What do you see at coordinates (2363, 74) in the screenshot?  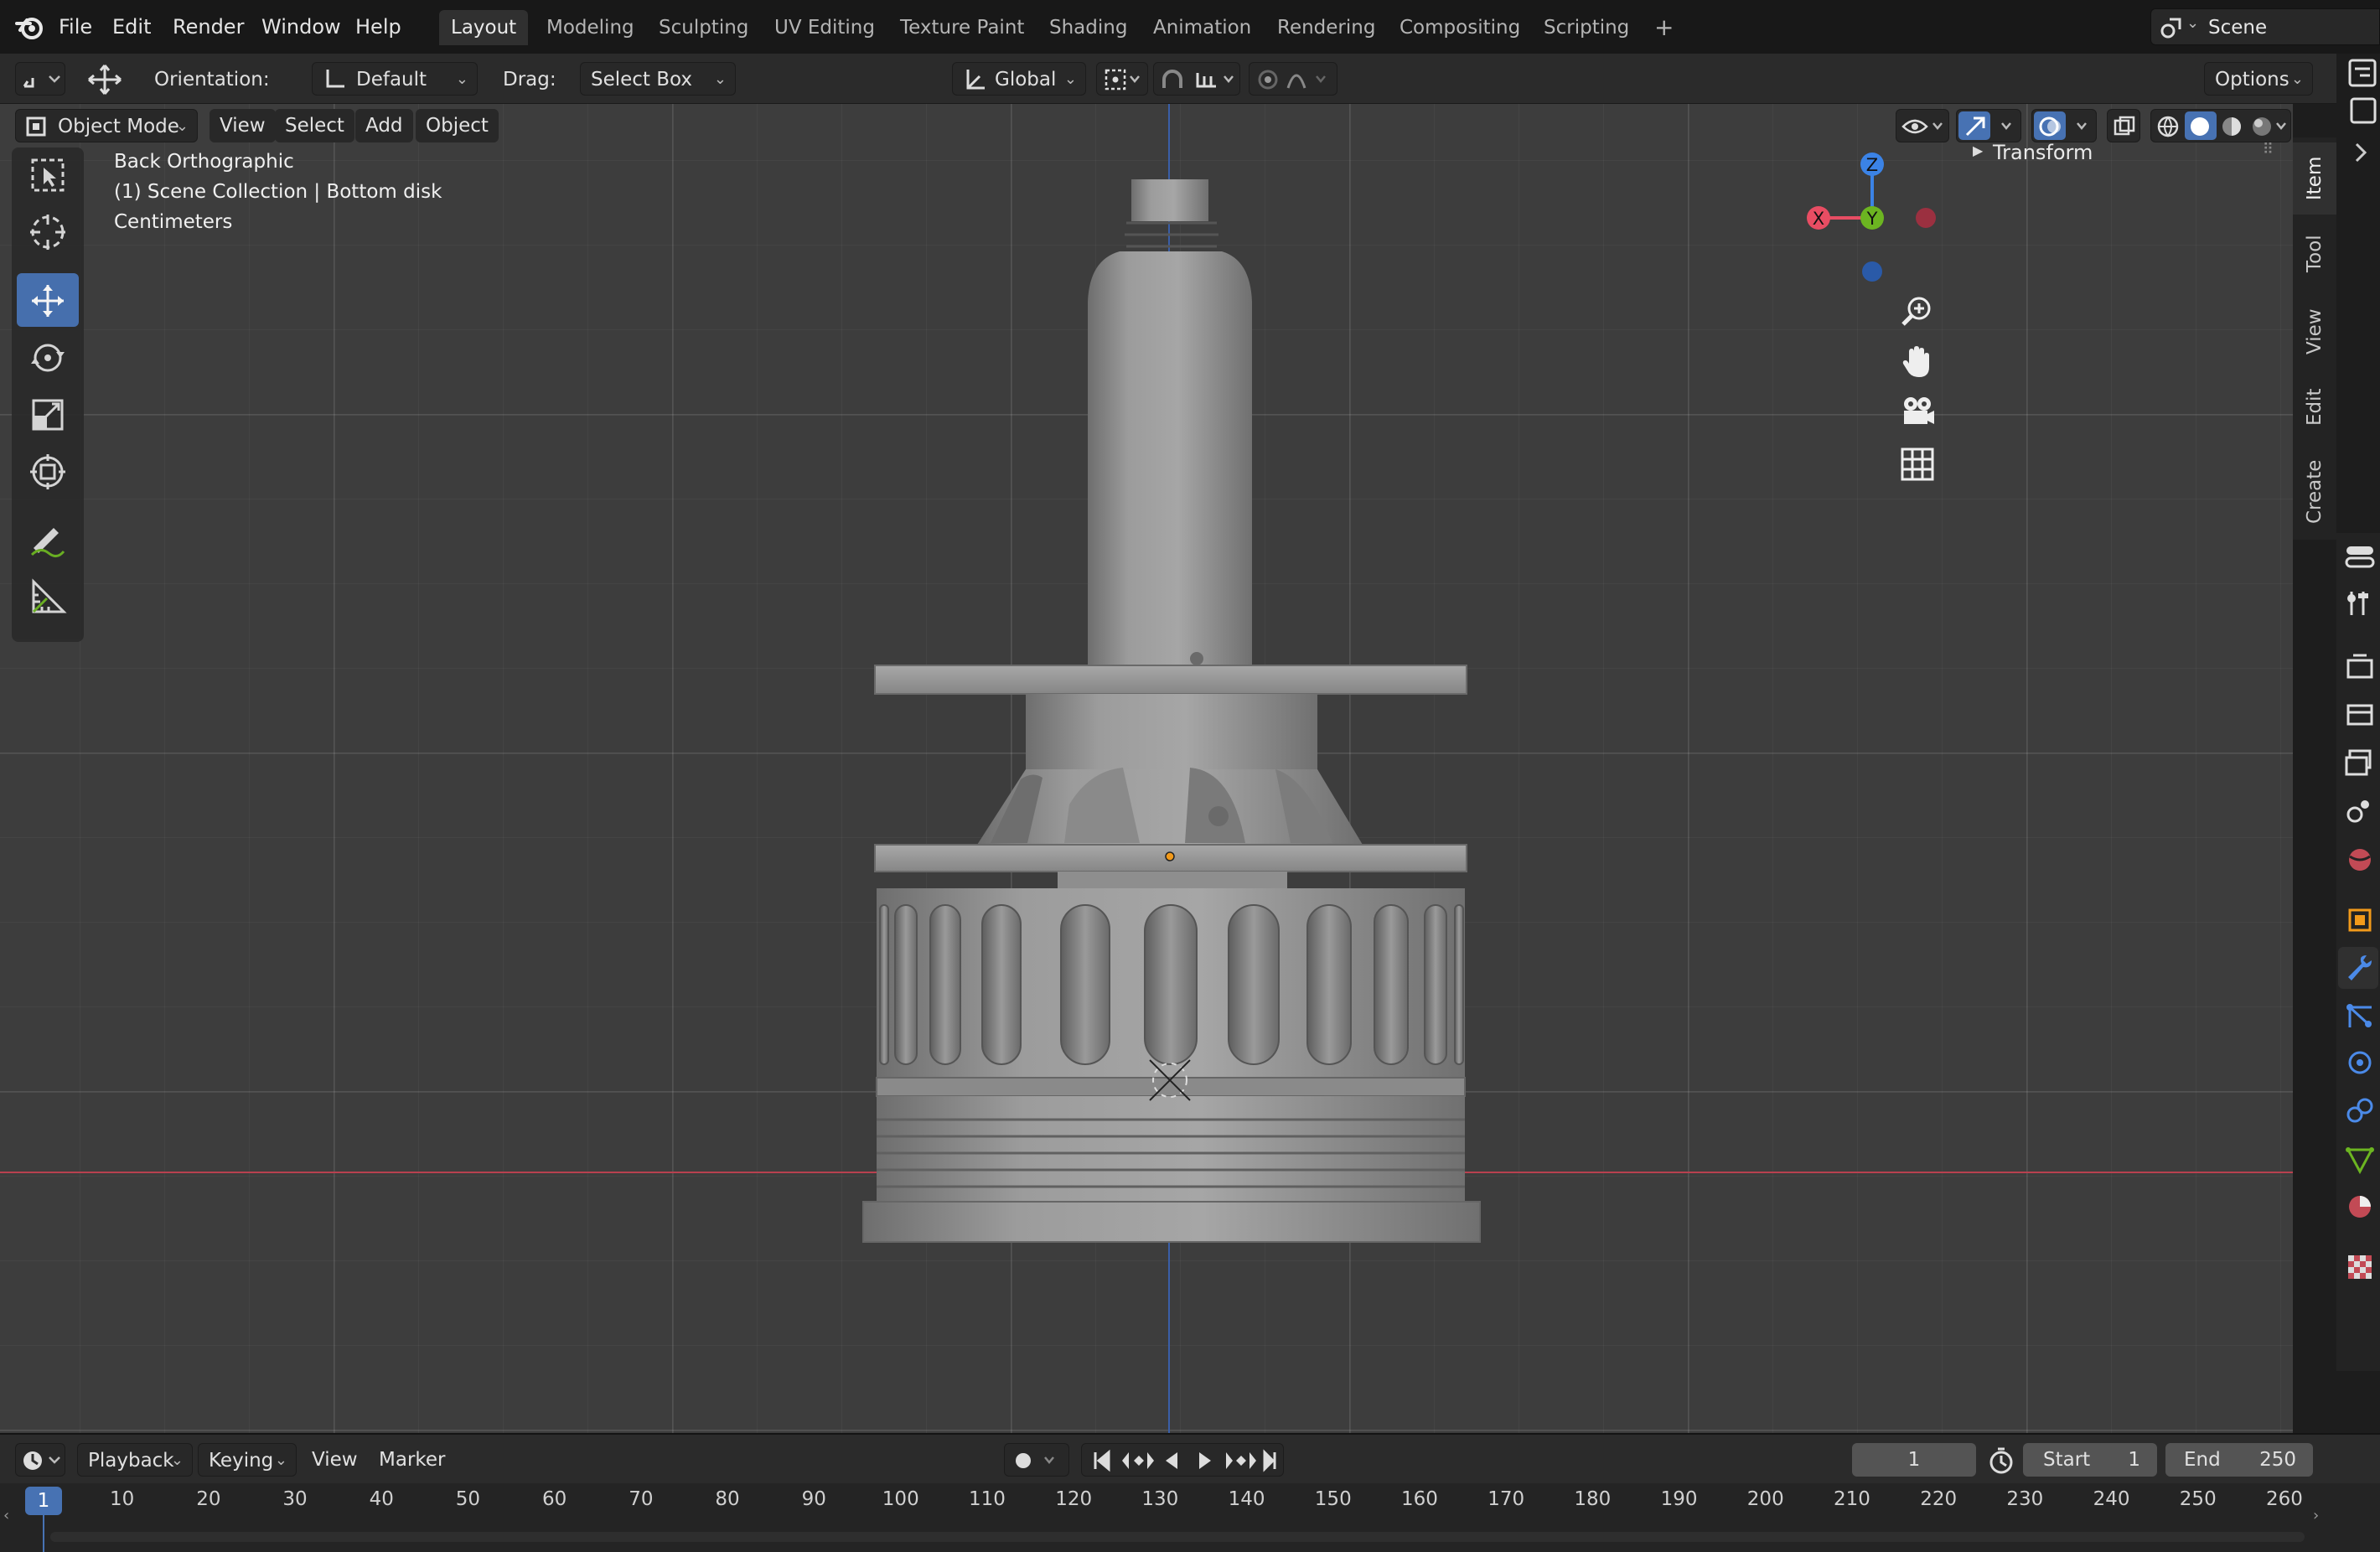 I see `outliner-icon` at bounding box center [2363, 74].